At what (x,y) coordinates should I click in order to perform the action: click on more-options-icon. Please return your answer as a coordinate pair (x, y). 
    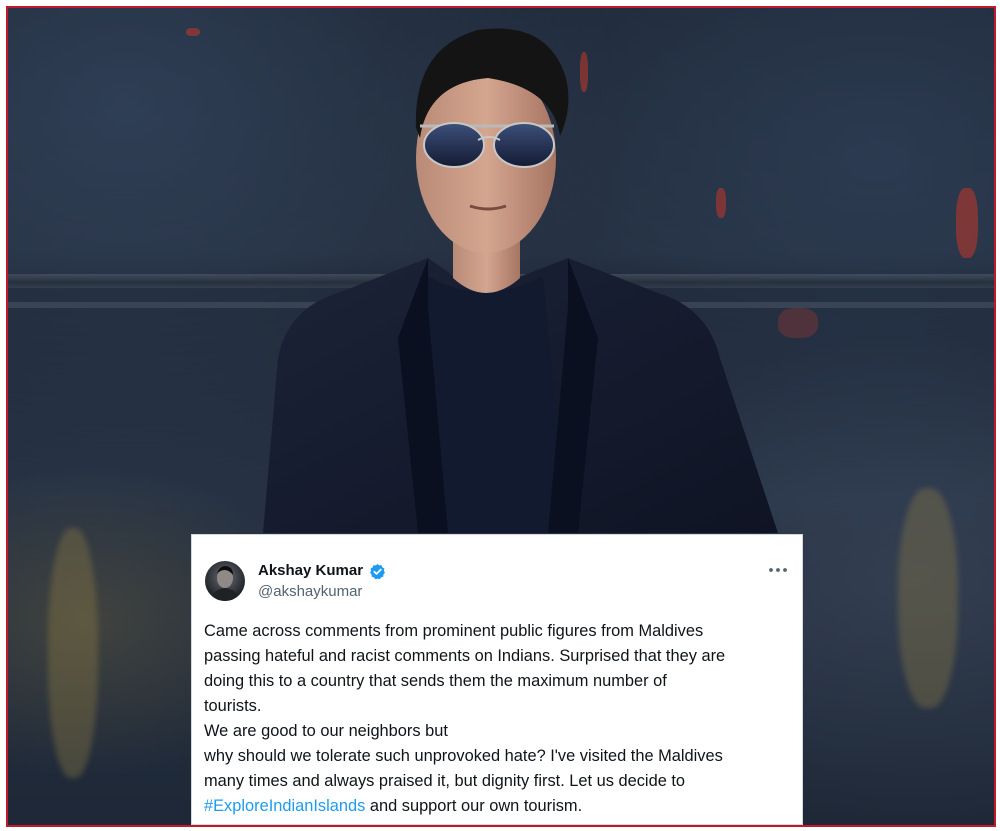
    Looking at the image, I should click on (778, 570).